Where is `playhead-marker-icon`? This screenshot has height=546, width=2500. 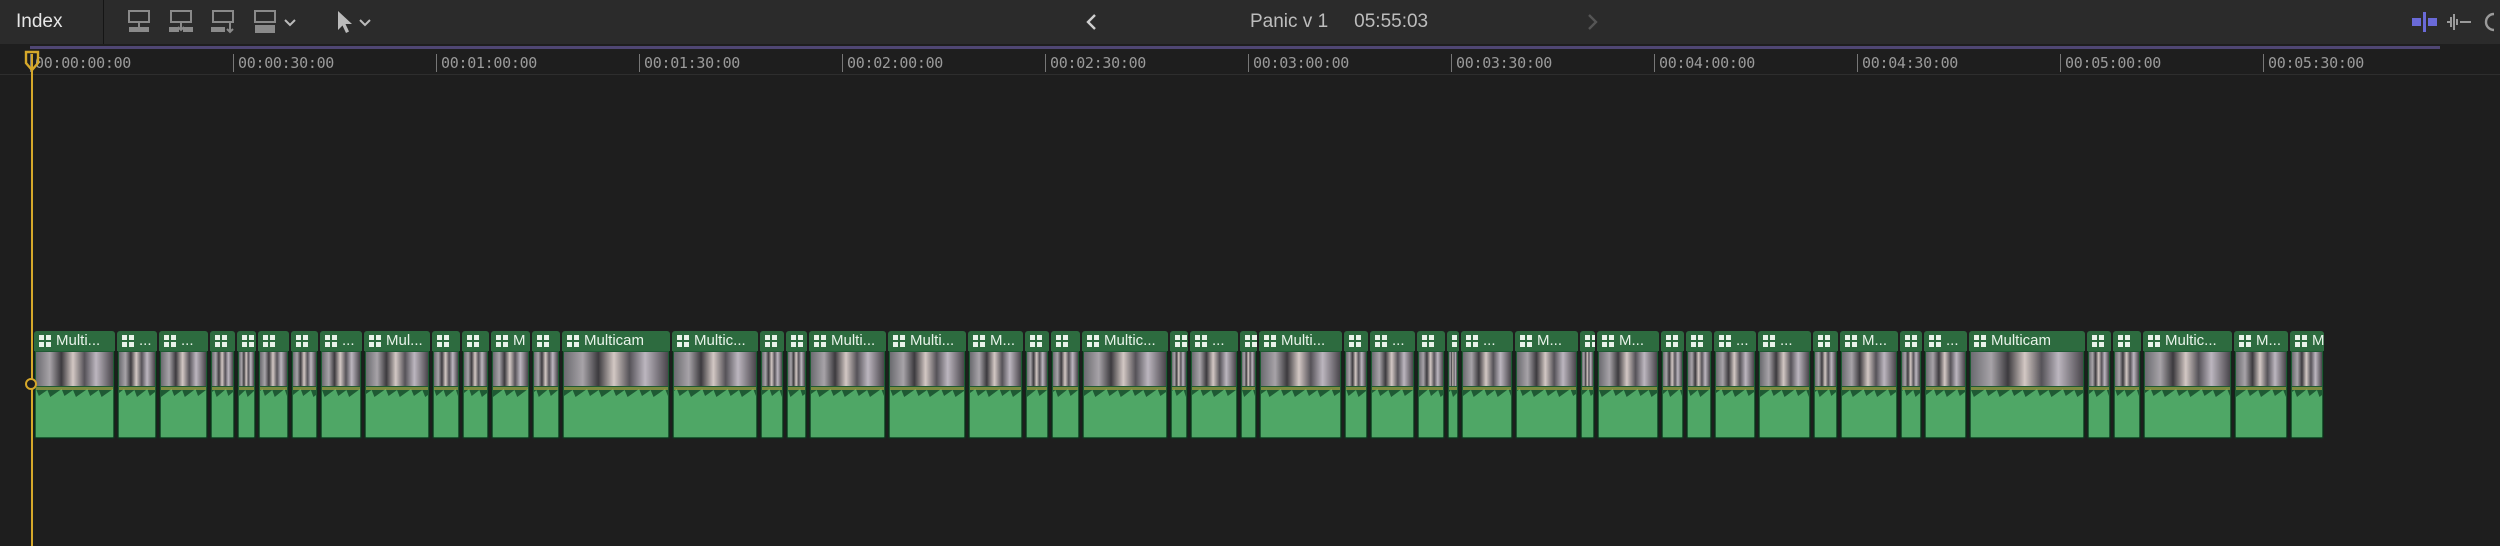
playhead-marker-icon is located at coordinates (32, 61).